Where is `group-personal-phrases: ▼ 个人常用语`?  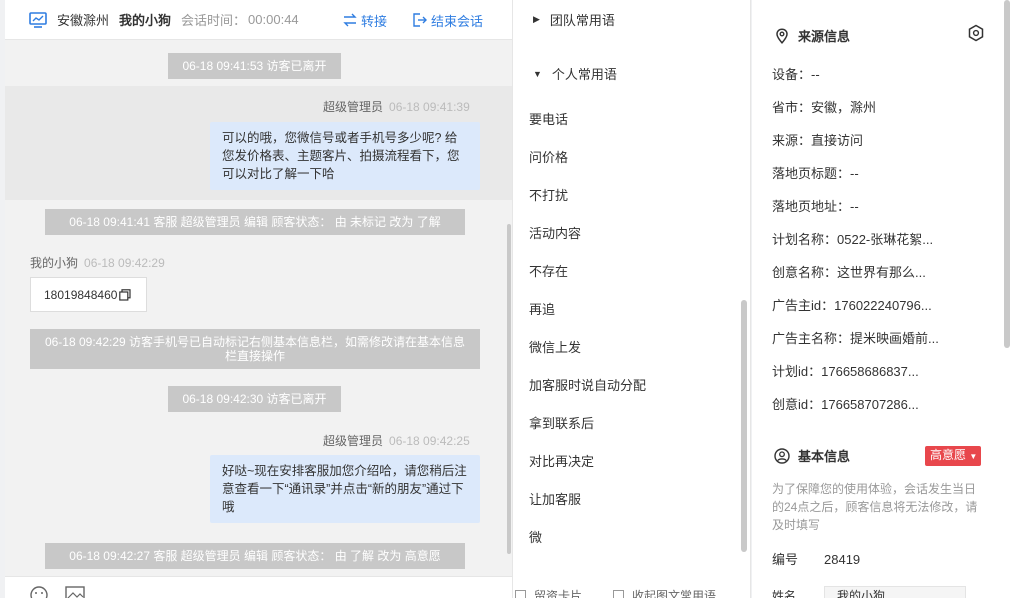 group-personal-phrases: ▼ 个人常用语 is located at coordinates (575, 73).